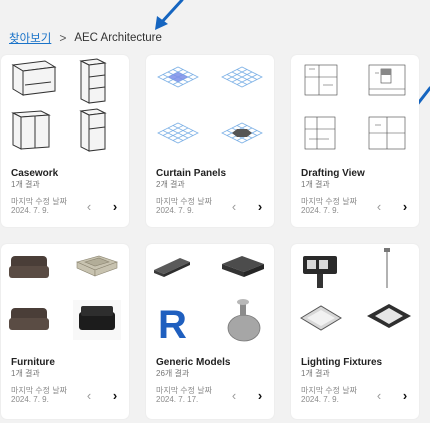 The image size is (430, 423). What do you see at coordinates (355, 289) in the screenshot?
I see `lighting-fixtures-thumbnails` at bounding box center [355, 289].